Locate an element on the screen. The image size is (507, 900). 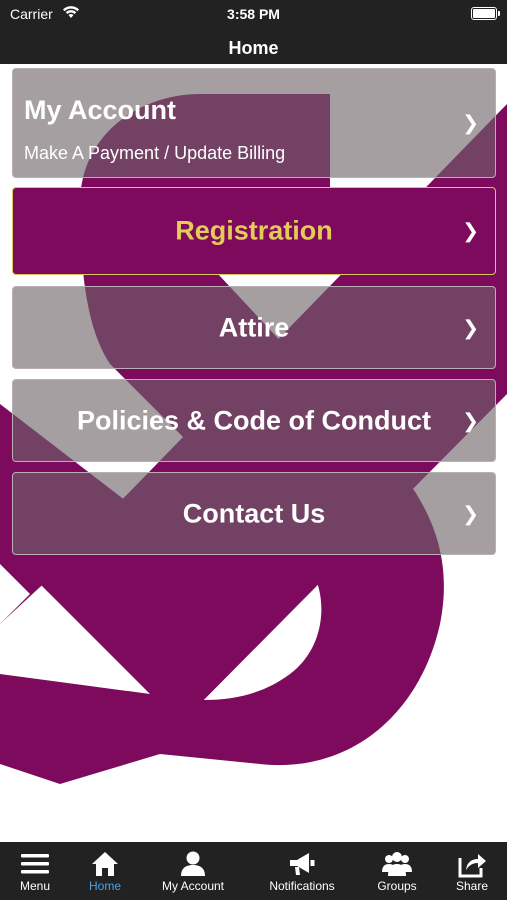
contact-us-button: Contact Us ❯ is located at coordinates (254, 513).